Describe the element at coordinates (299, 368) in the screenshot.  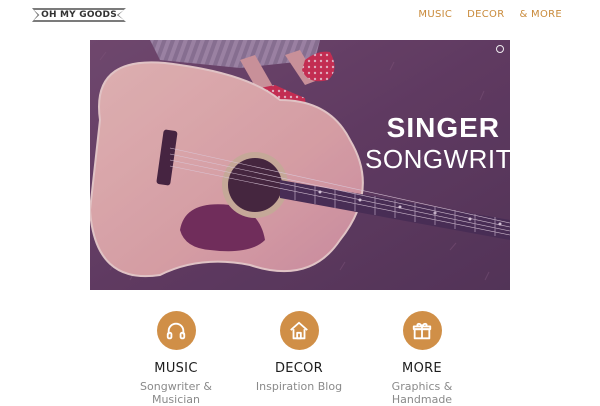
I see `feature-title-decor: DECOR` at that location.